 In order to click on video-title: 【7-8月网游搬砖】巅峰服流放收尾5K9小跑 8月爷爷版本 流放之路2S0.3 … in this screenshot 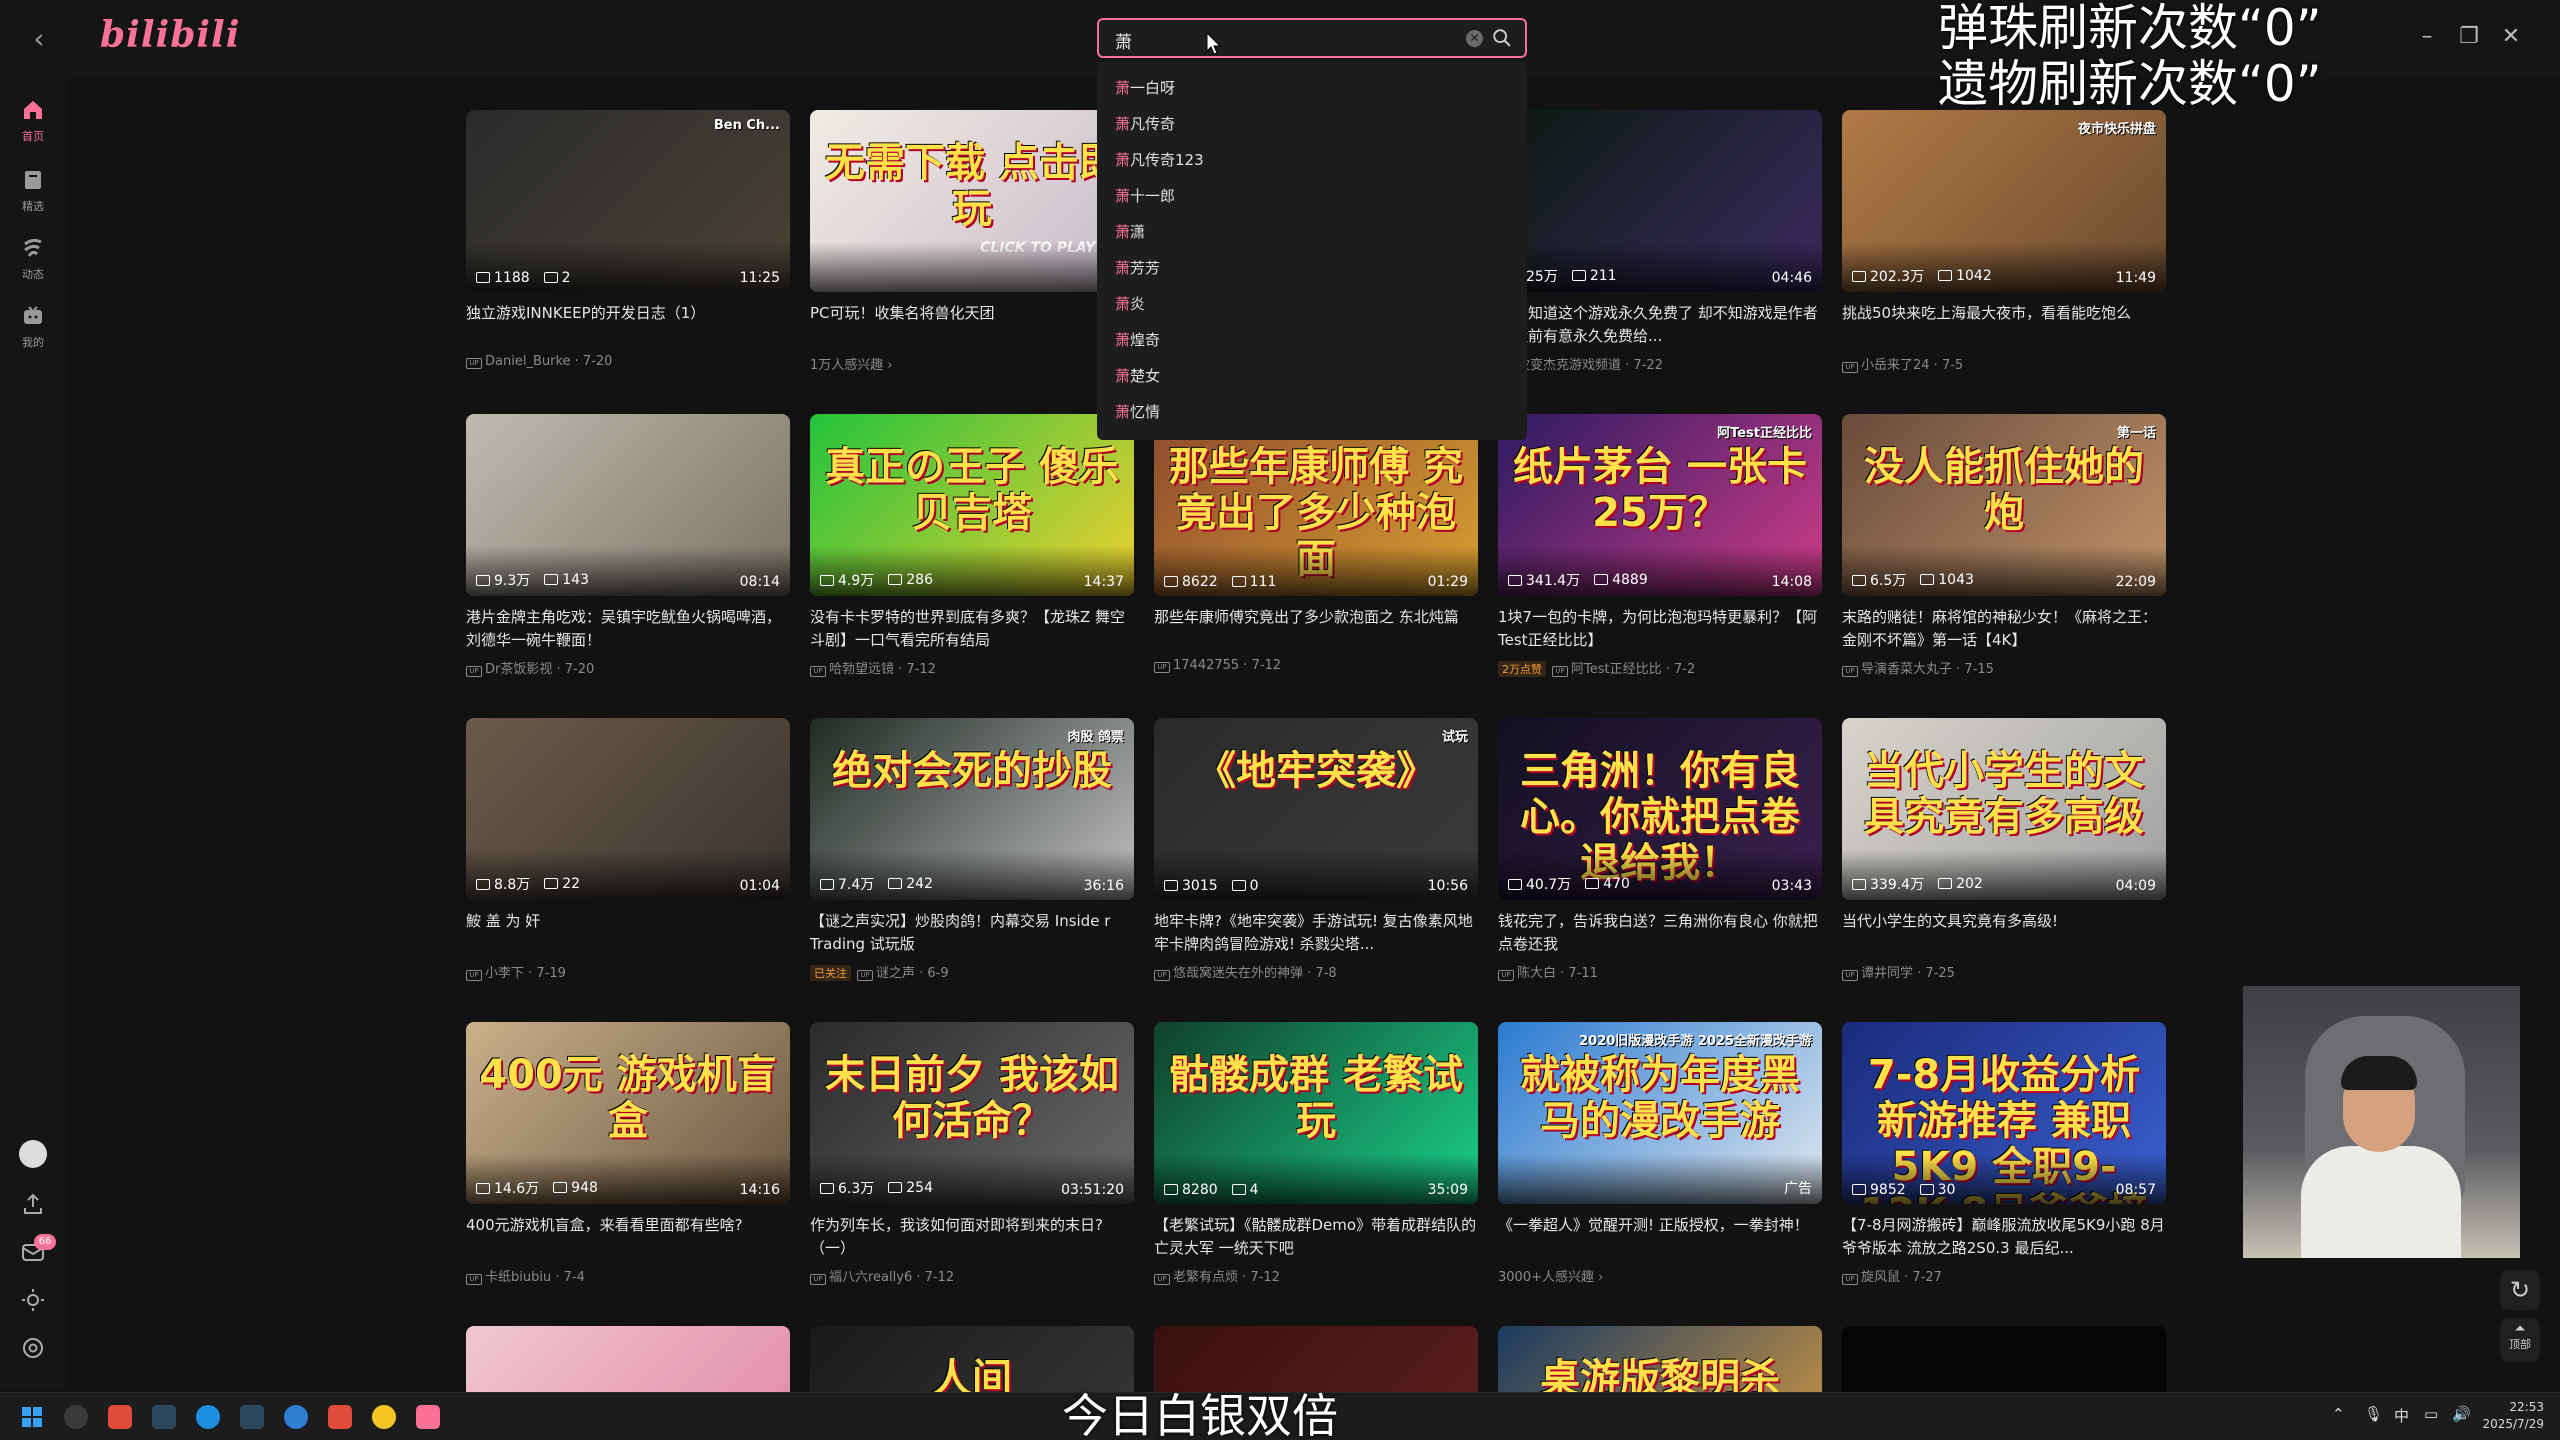, I will do `click(2004, 1237)`.